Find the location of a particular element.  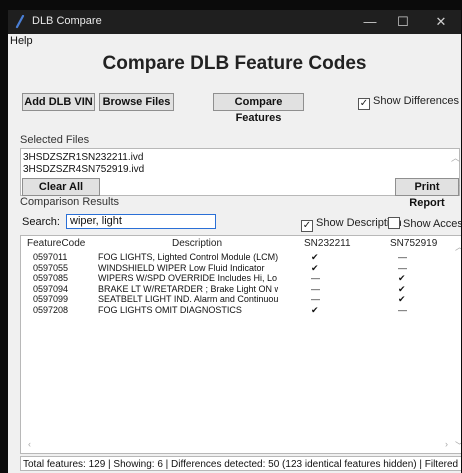

browse-files-button: Browse Files is located at coordinates (136, 102).